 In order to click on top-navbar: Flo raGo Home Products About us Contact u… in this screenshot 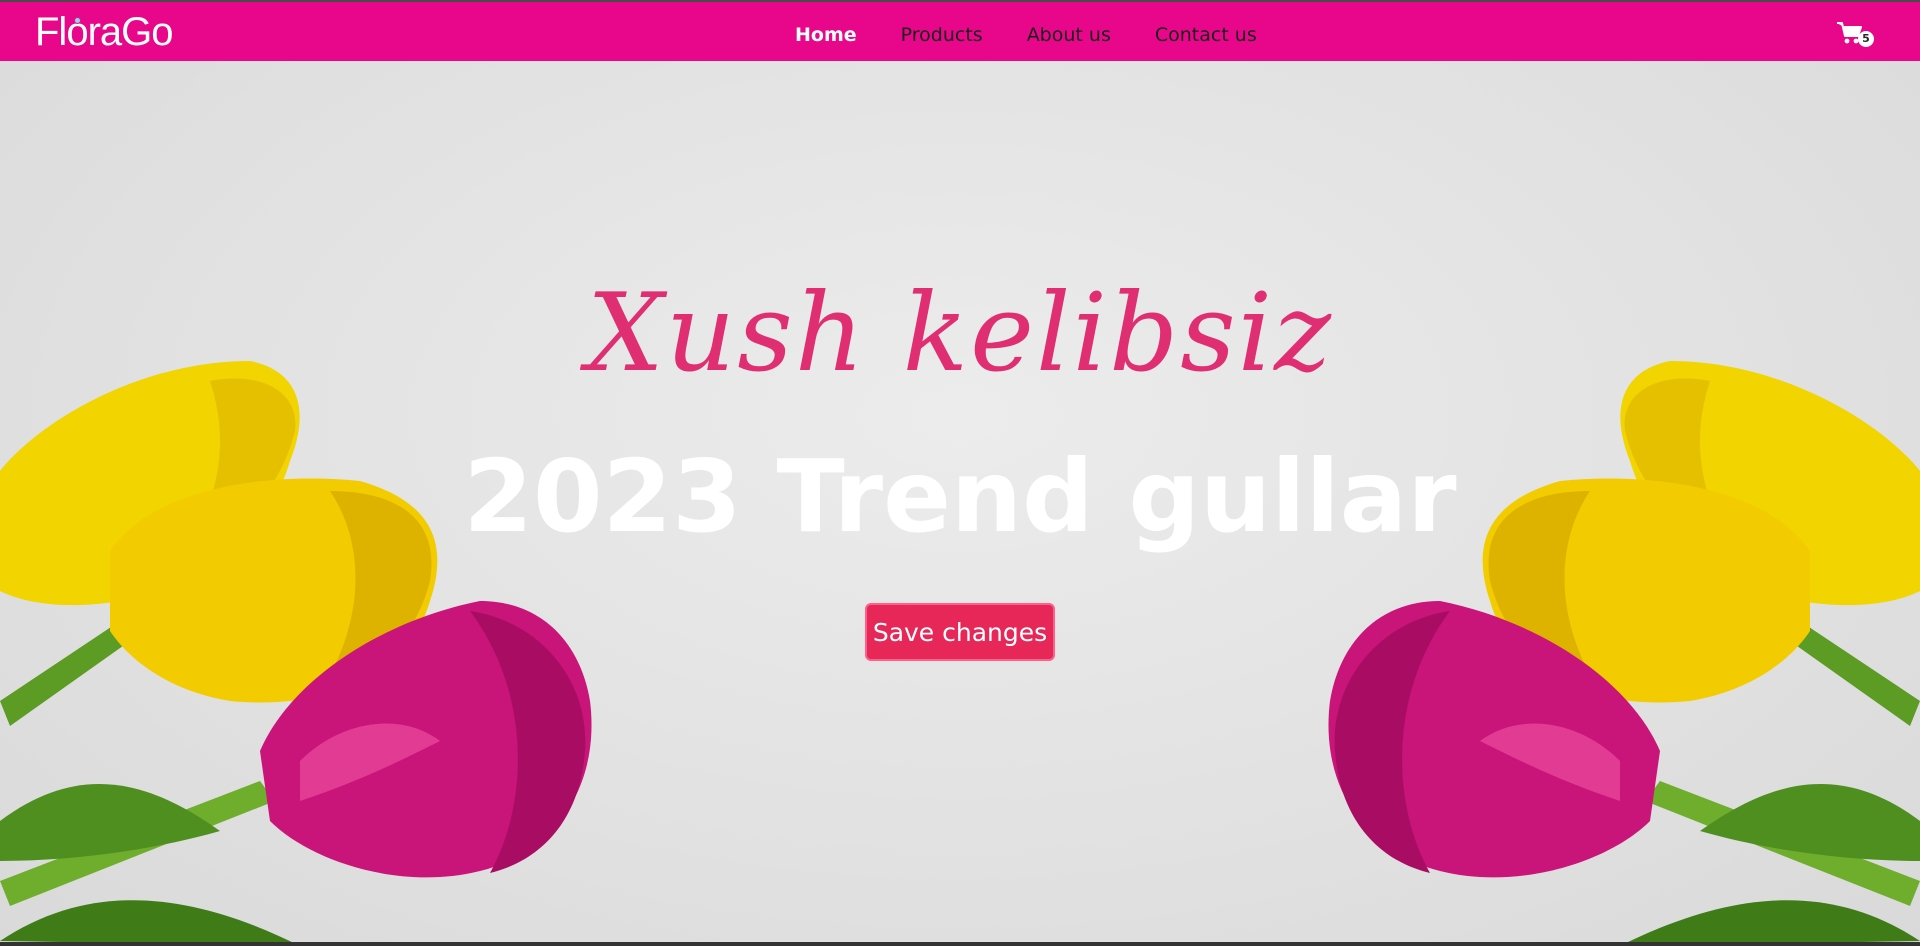, I will do `click(960, 30)`.